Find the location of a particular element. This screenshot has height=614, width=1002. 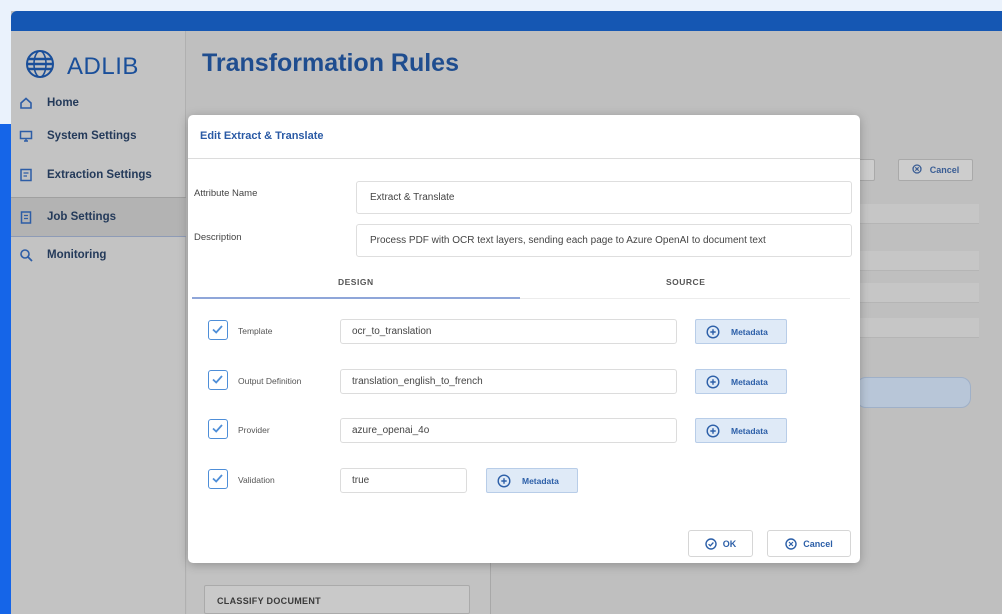

monitor-icon is located at coordinates (26, 136).